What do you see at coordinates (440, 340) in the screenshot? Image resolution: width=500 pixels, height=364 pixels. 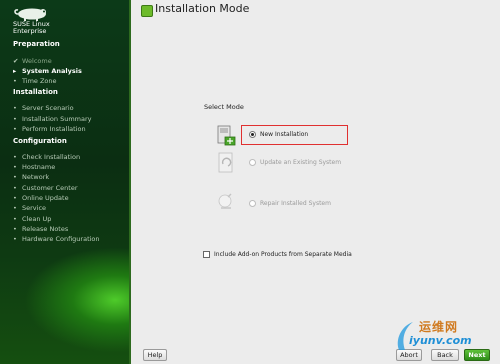 I see `watermark-line-2: iyunv.com` at bounding box center [440, 340].